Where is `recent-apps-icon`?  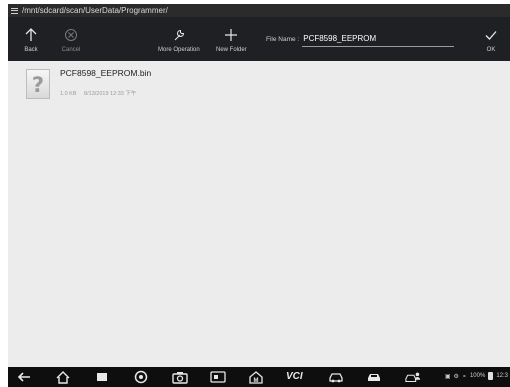
recent-apps-icon is located at coordinates (102, 377).